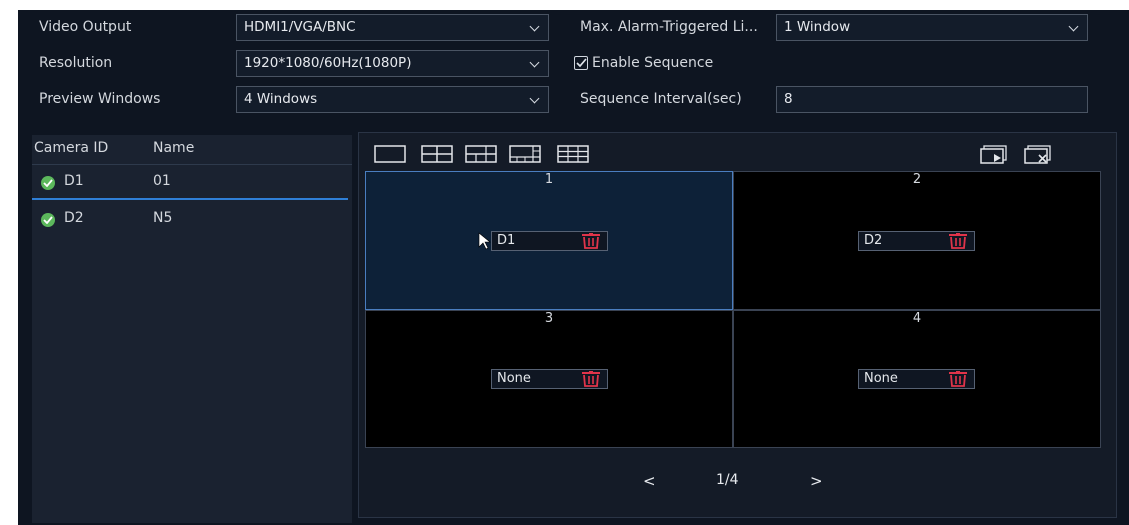 The width and height of the screenshot is (1129, 525). What do you see at coordinates (549, 318) in the screenshot?
I see `window-number: 3` at bounding box center [549, 318].